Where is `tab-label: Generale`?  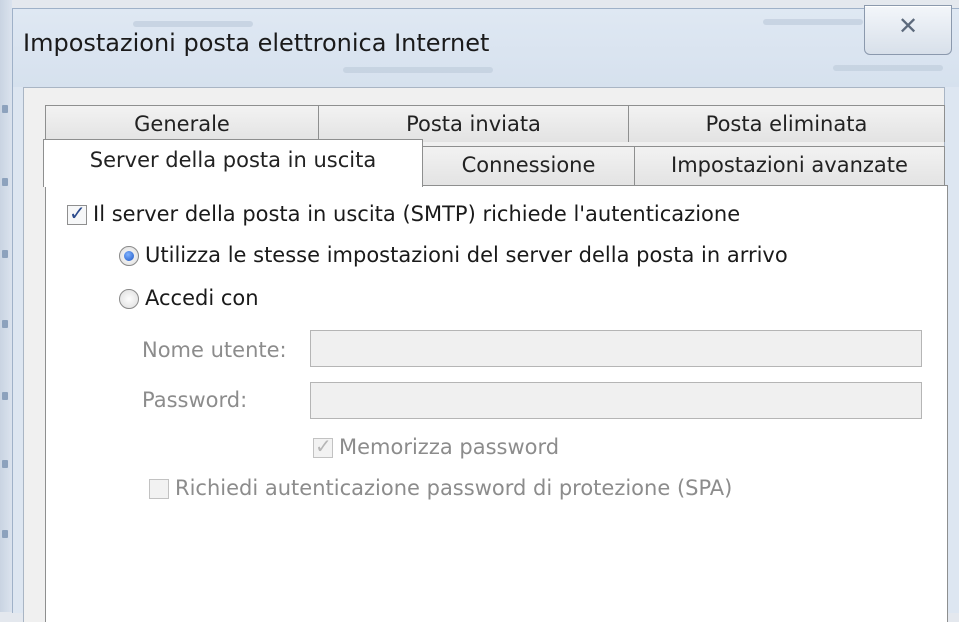 tab-label: Generale is located at coordinates (182, 124).